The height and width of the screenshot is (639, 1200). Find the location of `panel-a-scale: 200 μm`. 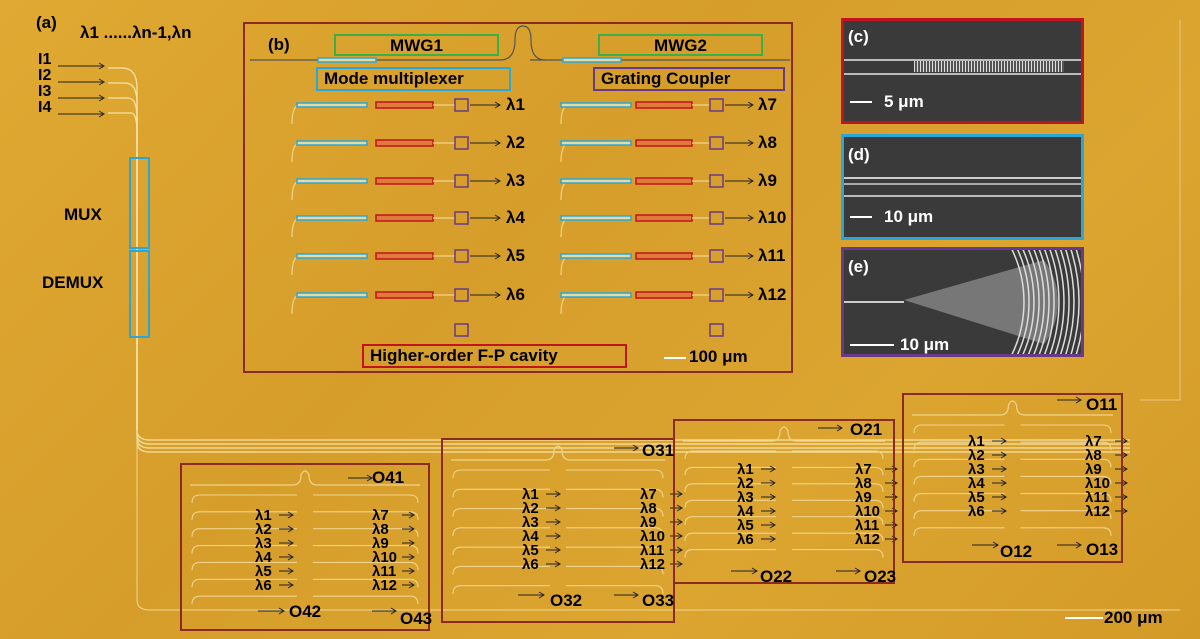

panel-a-scale: 200 μm is located at coordinates (1133, 617).